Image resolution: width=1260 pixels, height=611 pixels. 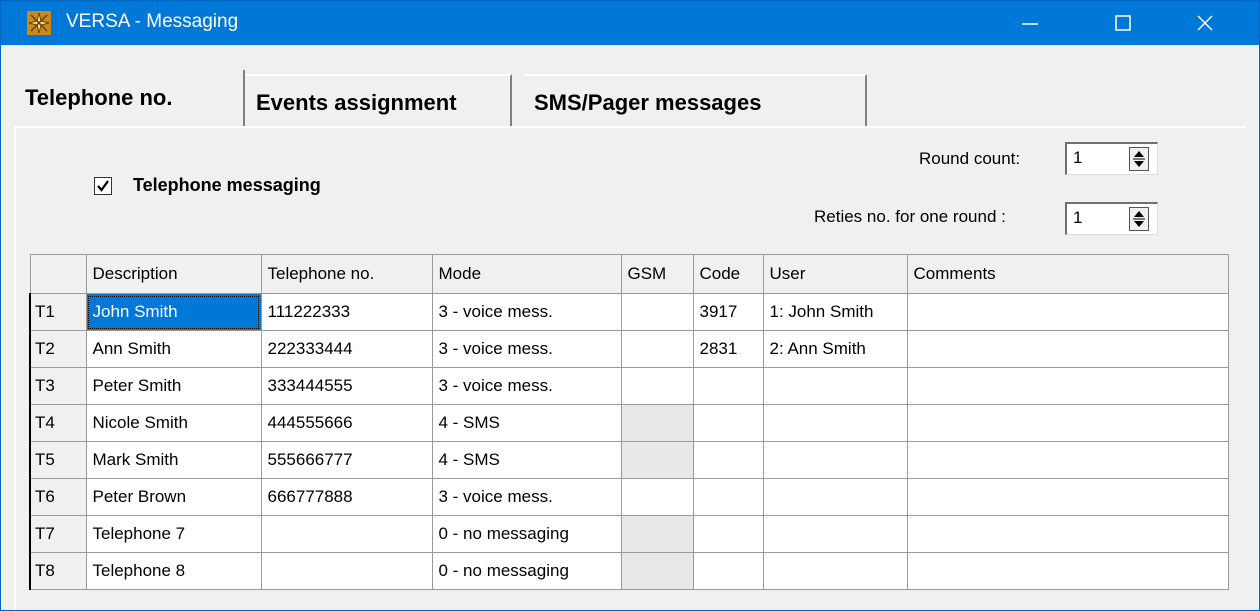 What do you see at coordinates (173, 423) in the screenshot?
I see `cell-description: Nicole Smith` at bounding box center [173, 423].